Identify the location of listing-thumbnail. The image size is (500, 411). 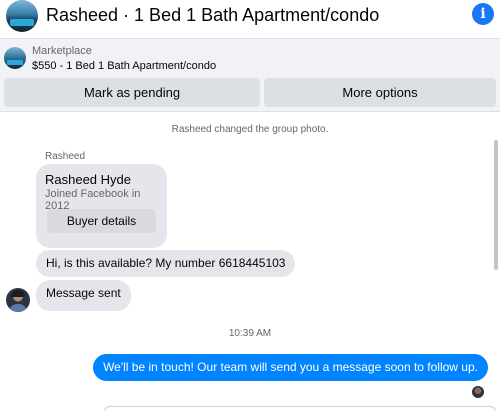
(15, 58).